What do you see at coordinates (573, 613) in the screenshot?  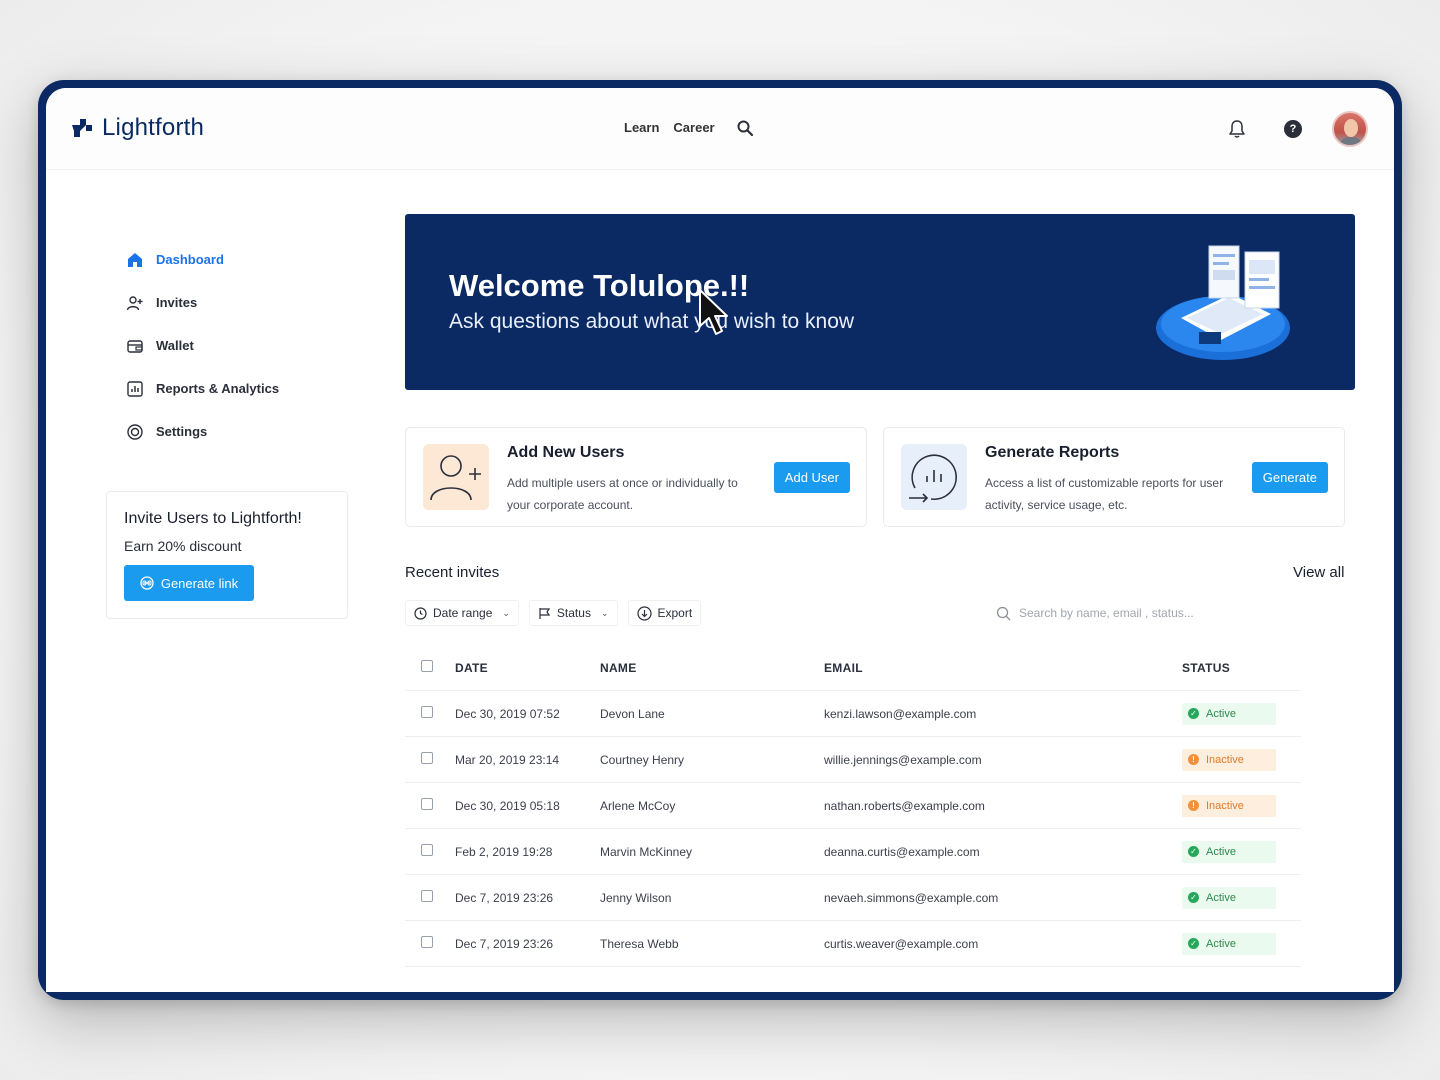 I see `status-filter: Status ⌄` at bounding box center [573, 613].